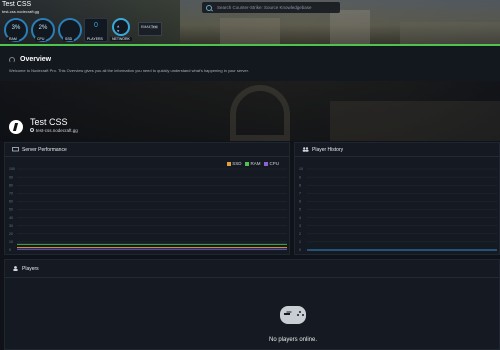  Describe the element at coordinates (300, 242) in the screenshot. I see `y-tick-label: 1` at that location.